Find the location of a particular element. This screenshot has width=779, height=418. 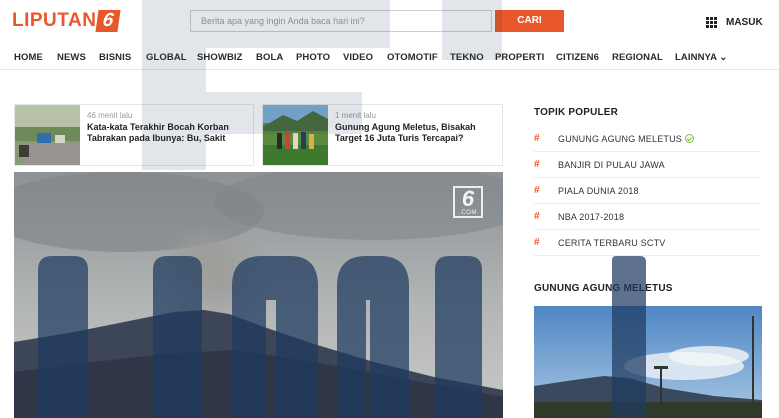

site-logo: LIPUTAN 6 is located at coordinates (66, 21).